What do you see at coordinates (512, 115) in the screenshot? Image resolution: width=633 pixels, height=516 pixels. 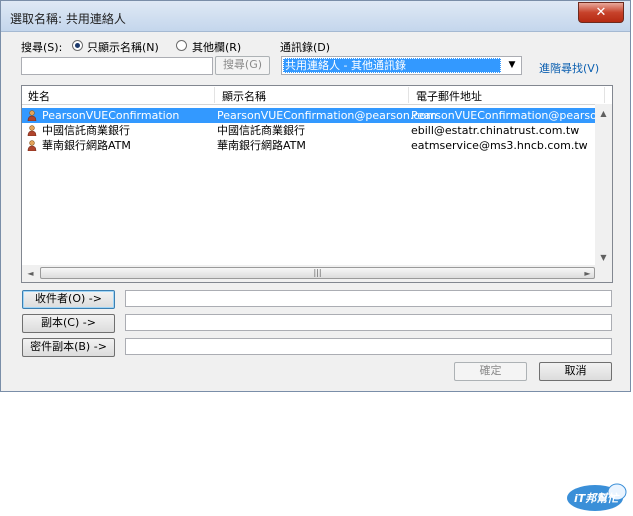 I see `contact-email: PearsonVUEConfirmation@pearson.com` at bounding box center [512, 115].